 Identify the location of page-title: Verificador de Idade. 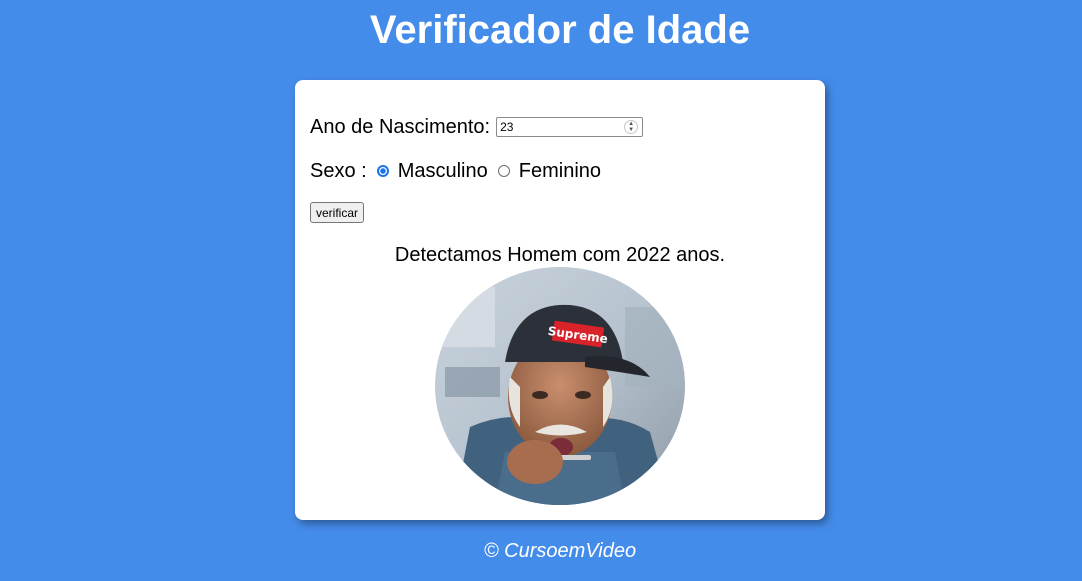
(560, 30).